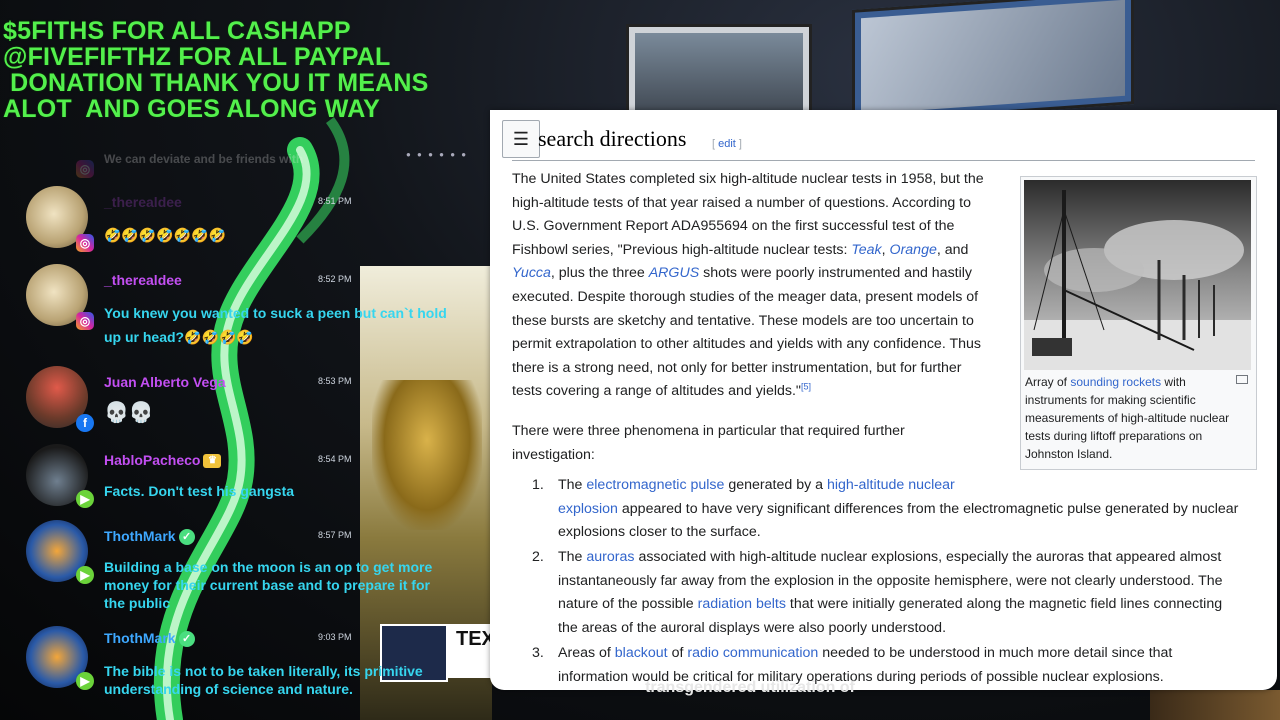 This screenshot has height=720, width=1280. Describe the element at coordinates (891, 485) in the screenshot. I see `link-high-altitude-nuclear-explosion: high-altitude nuclear` at that location.